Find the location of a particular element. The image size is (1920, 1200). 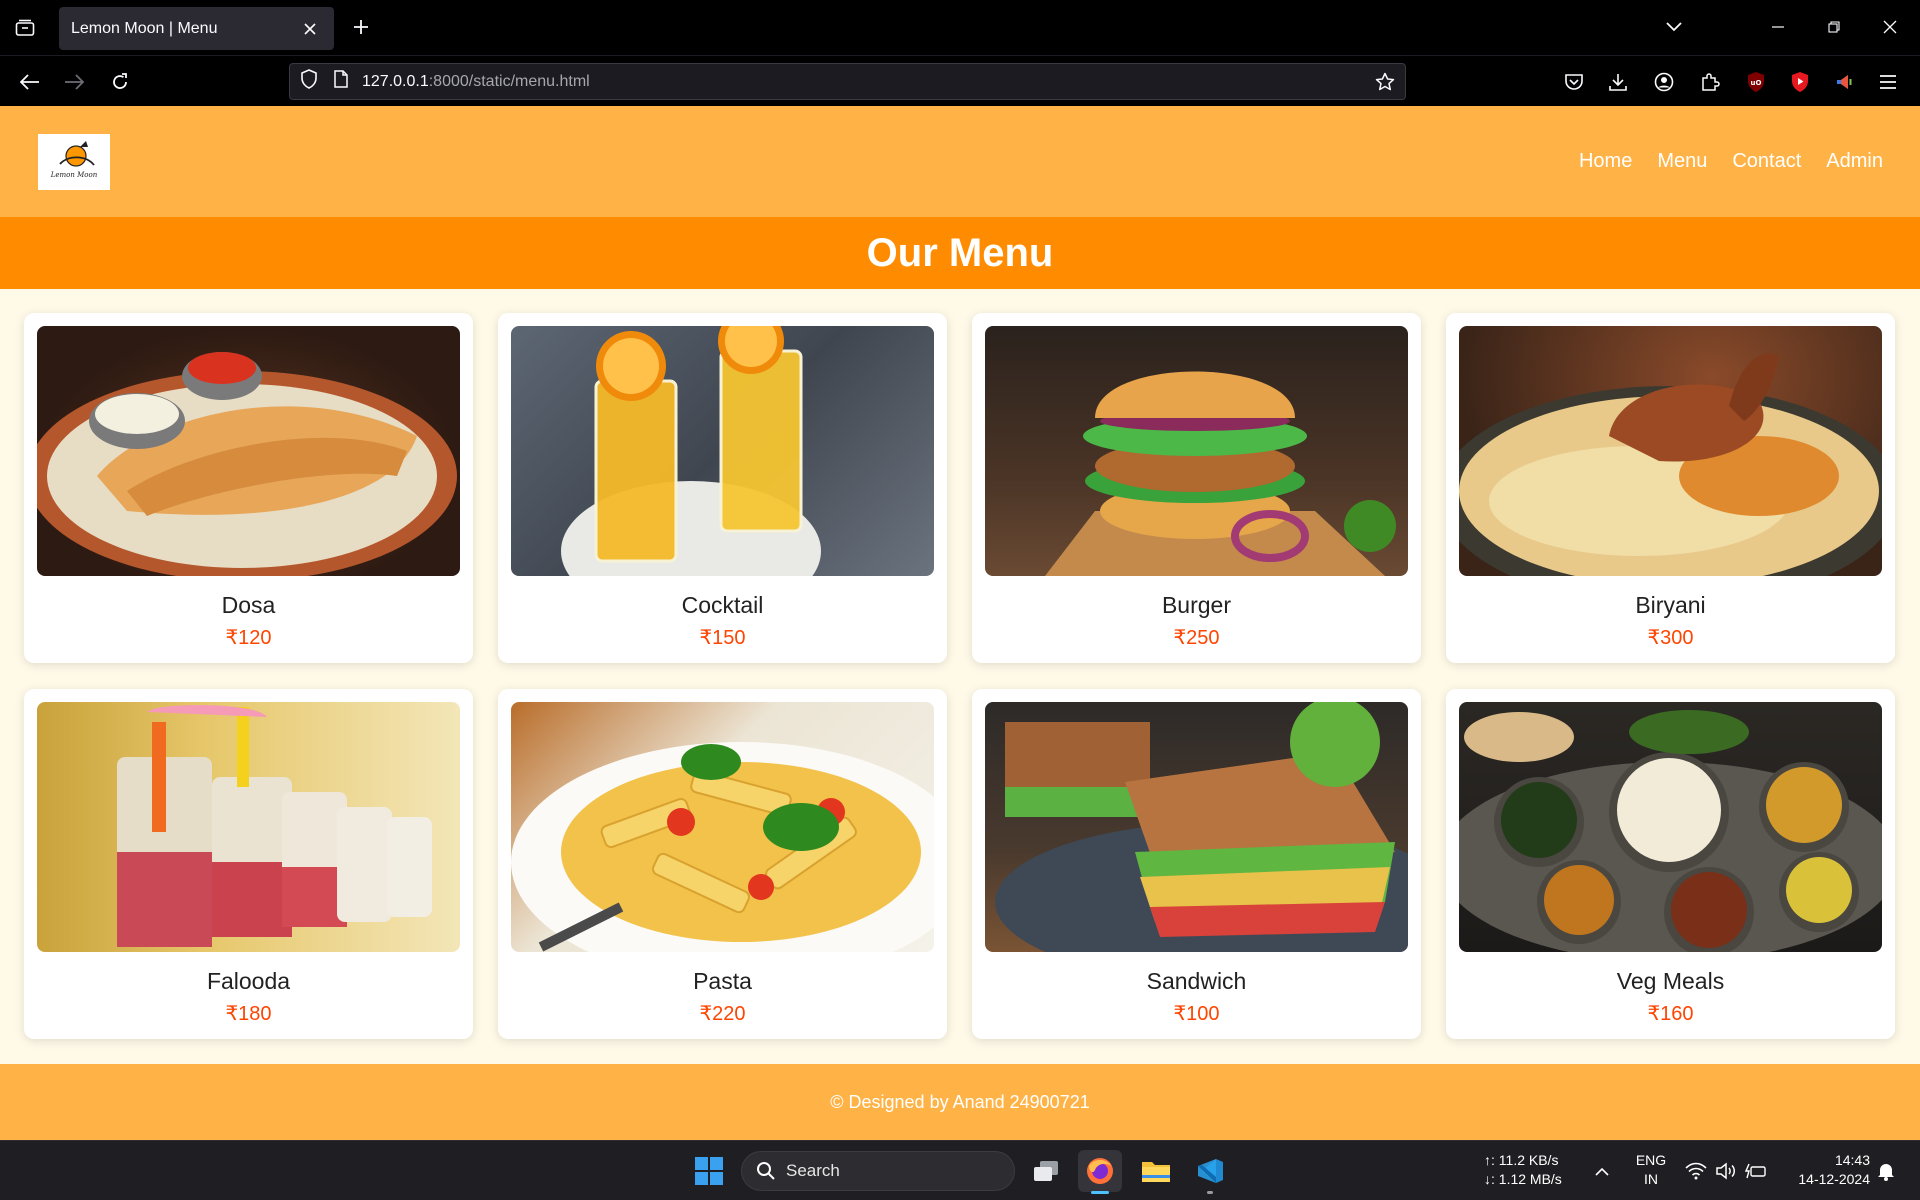

nav-link-home: Home is located at coordinates (1605, 161).